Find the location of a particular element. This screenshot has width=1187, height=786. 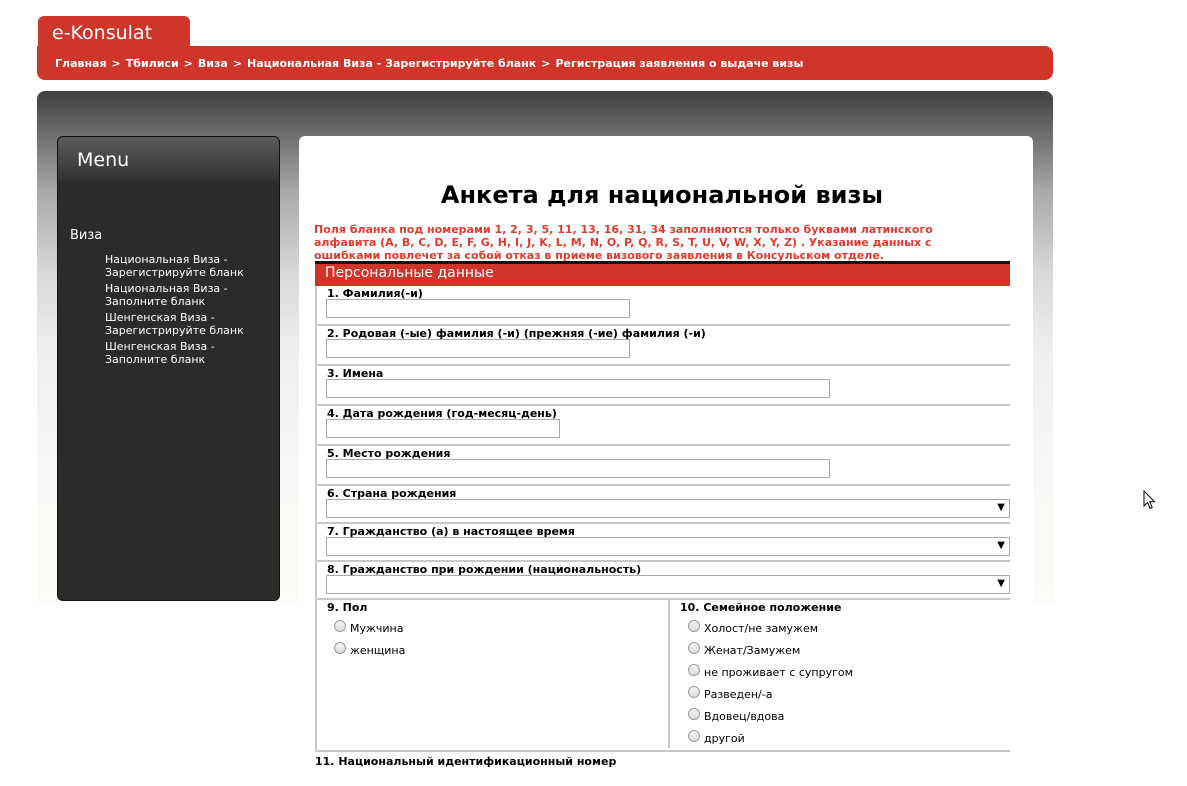

current-citizenship-select: ▼ is located at coordinates (668, 546).